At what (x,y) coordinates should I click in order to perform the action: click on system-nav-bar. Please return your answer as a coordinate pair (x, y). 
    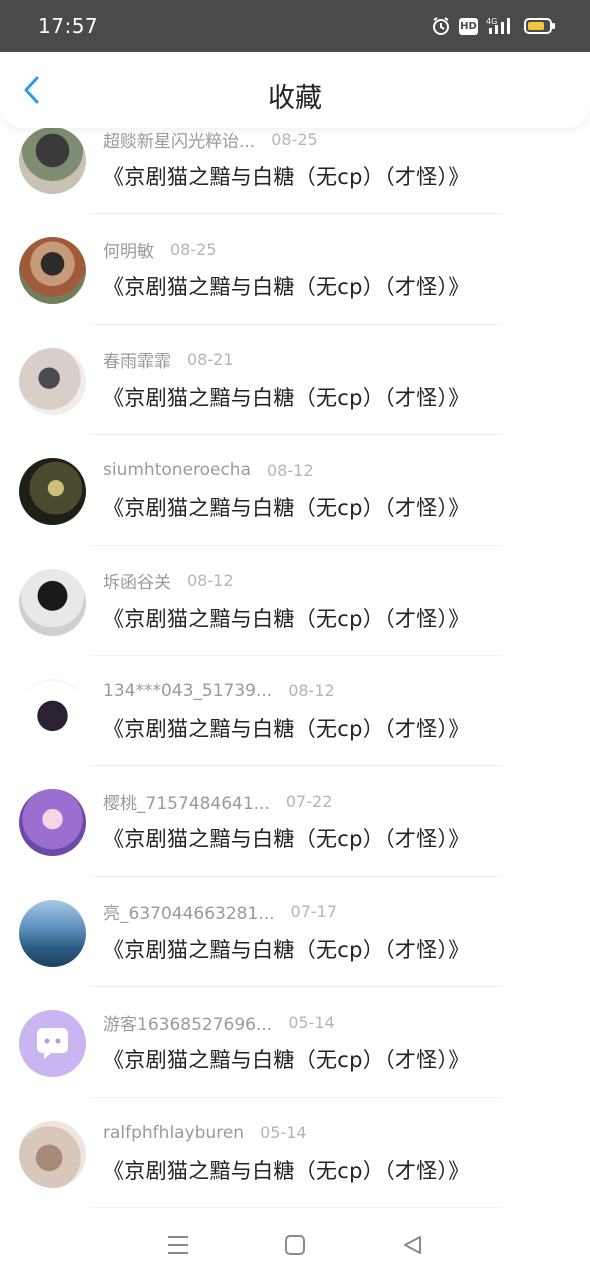
    Looking at the image, I should click on (295, 1245).